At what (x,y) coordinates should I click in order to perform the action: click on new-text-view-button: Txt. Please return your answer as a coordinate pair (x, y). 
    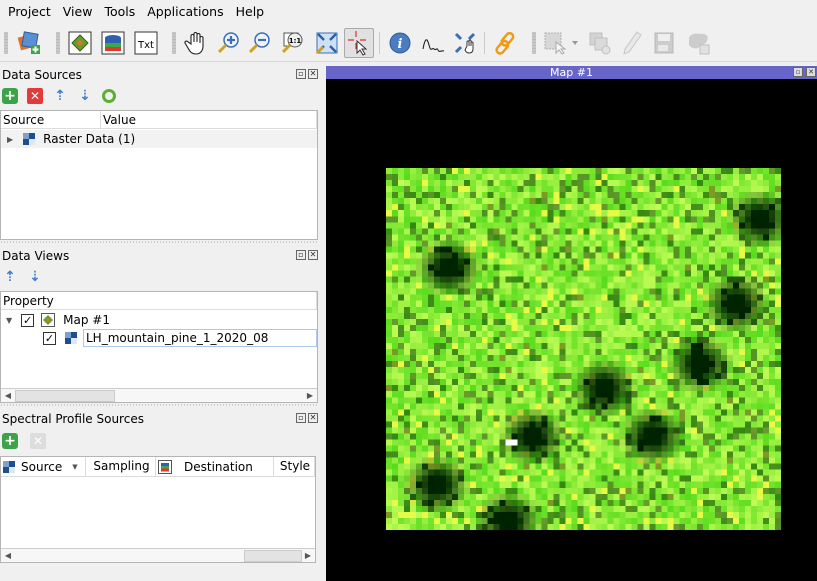
    Looking at the image, I should click on (146, 43).